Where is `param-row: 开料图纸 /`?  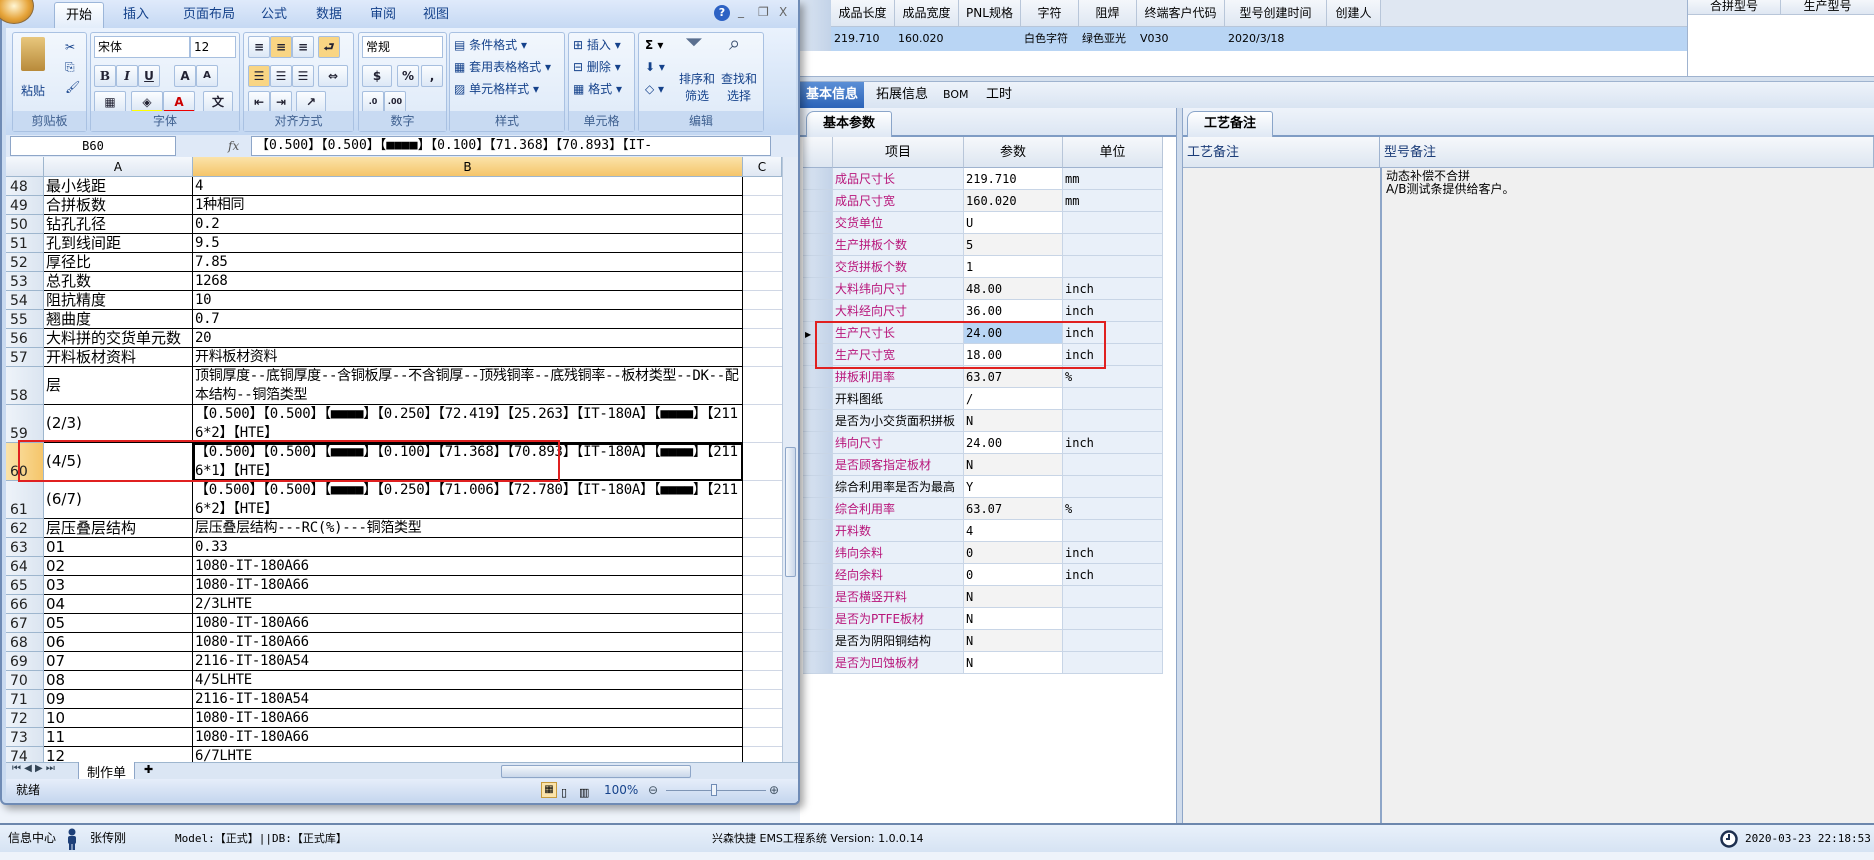 param-row: 开料图纸 / is located at coordinates (988, 399).